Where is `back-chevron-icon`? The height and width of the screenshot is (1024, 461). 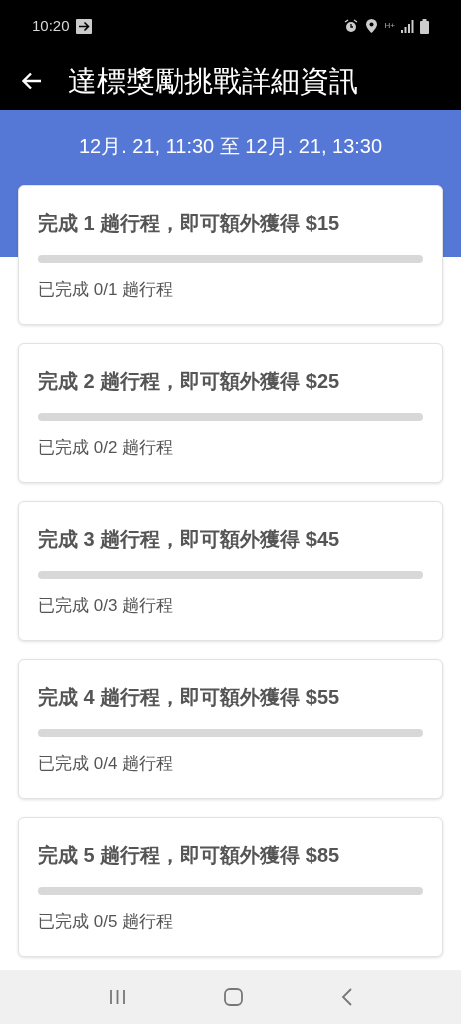
back-chevron-icon is located at coordinates (346, 997).